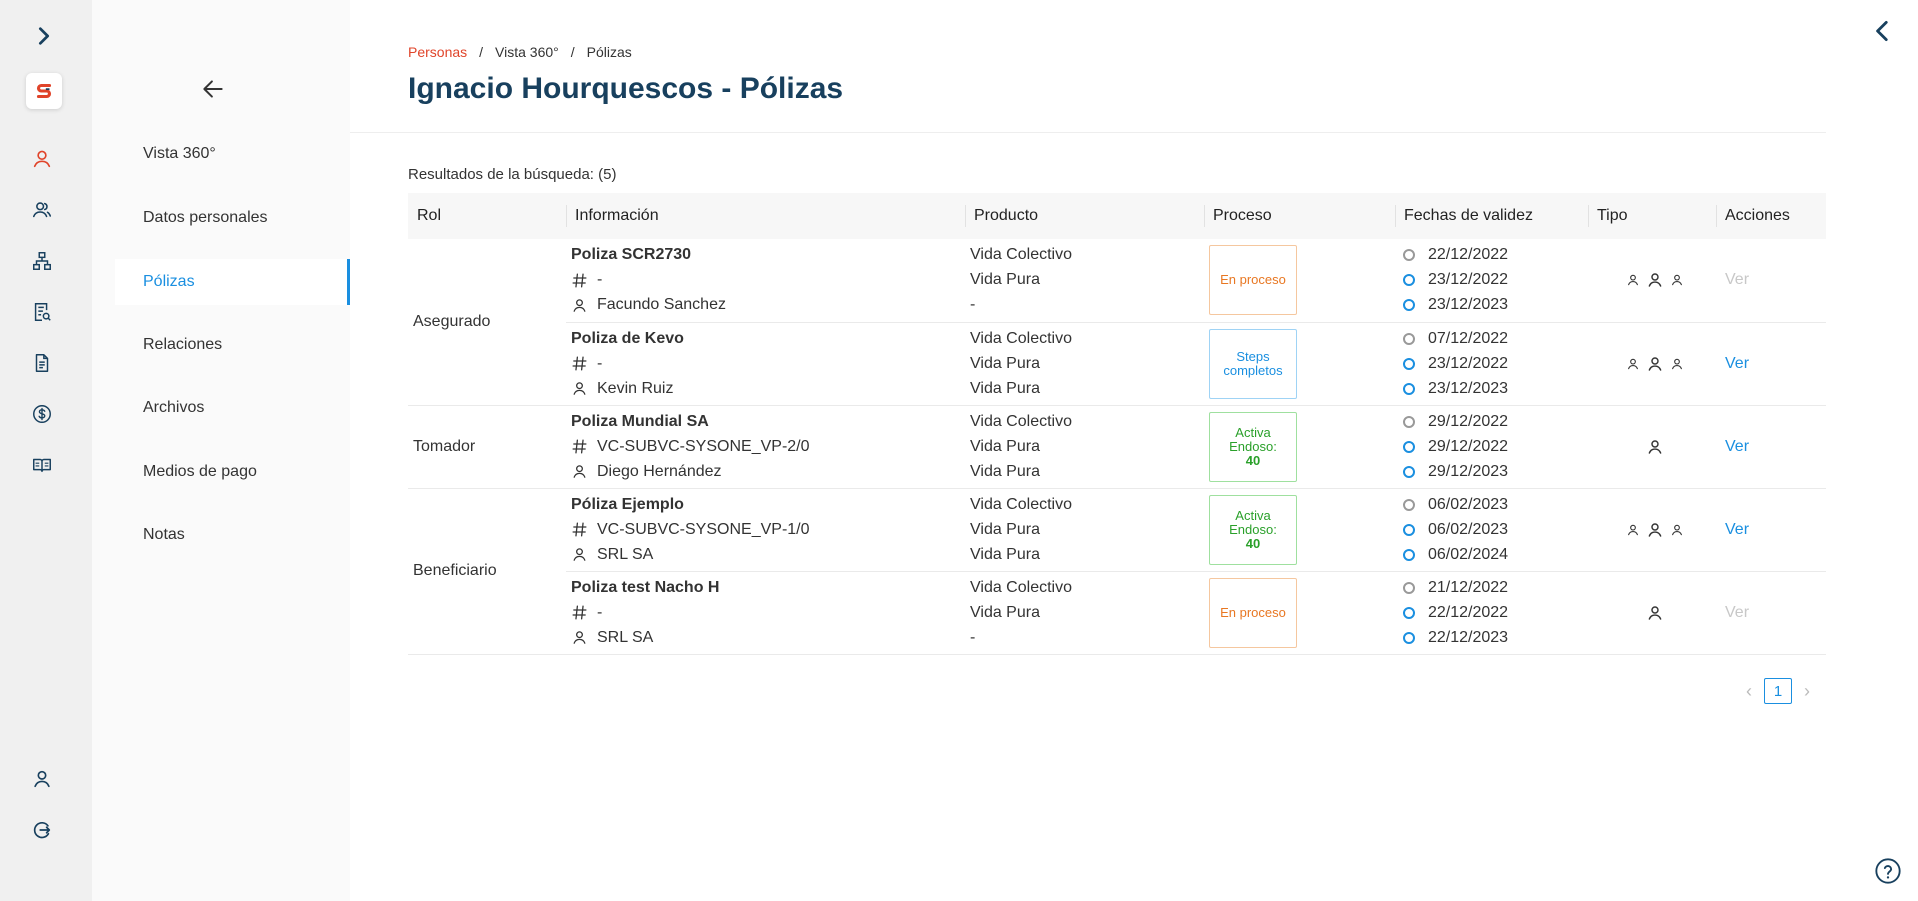  What do you see at coordinates (626, 88) in the screenshot?
I see `page-title: Ignacio Hourquescos - Pólizas` at bounding box center [626, 88].